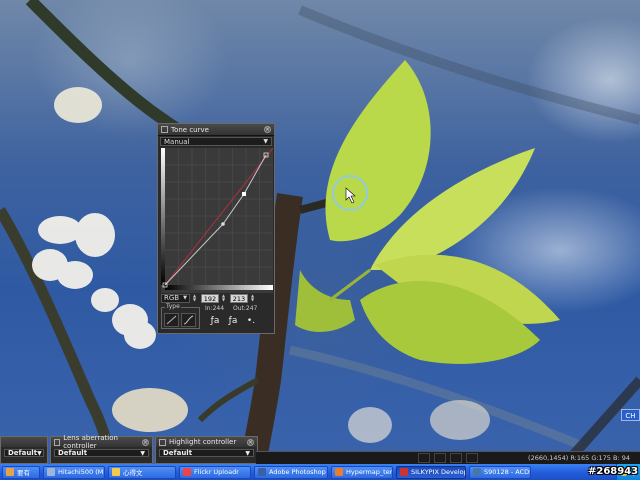 The height and width of the screenshot is (480, 640). I want to click on highlight-controller-value: Default, so click(178, 453).